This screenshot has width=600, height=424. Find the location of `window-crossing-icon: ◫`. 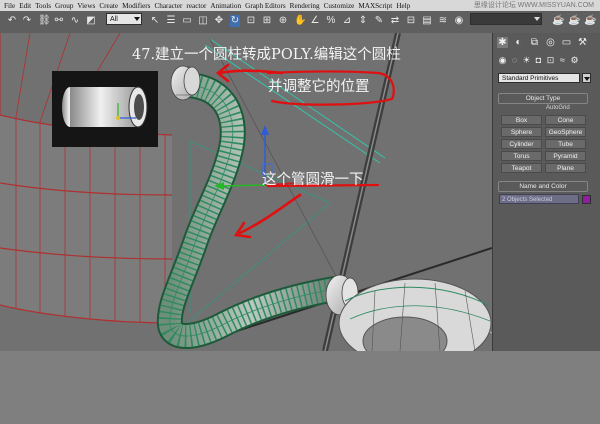

window-crossing-icon: ◫ is located at coordinates (203, 21).